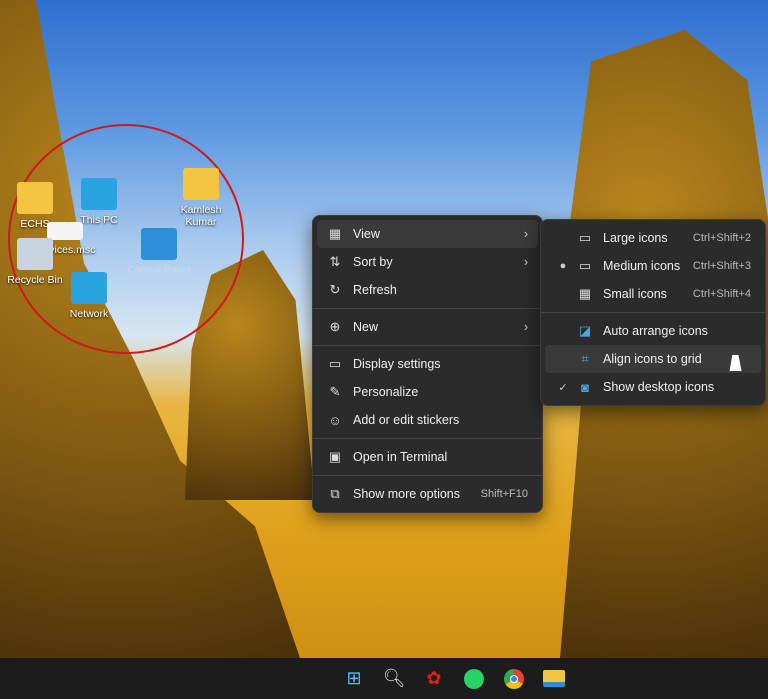 This screenshot has width=768, height=699. I want to click on menu-item-stickers: ☺ Add or edit stickers, so click(427, 420).